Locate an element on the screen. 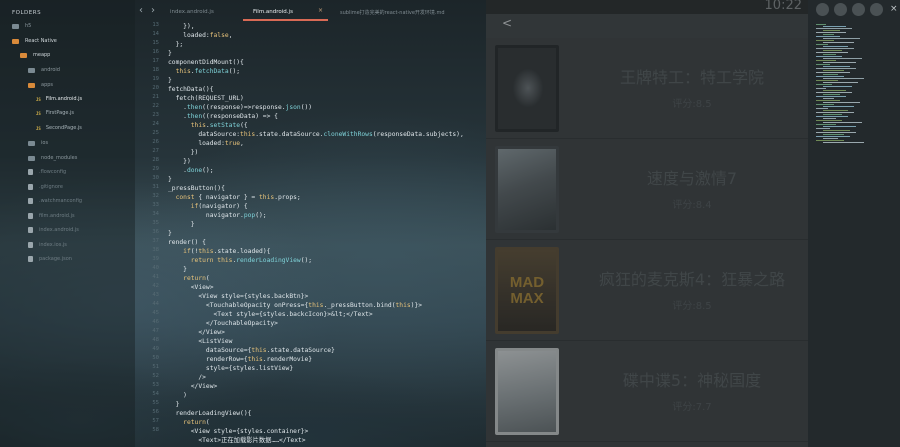 The width and height of the screenshot is (900, 447). code-line: componentDidMount(){ is located at coordinates (206, 62).